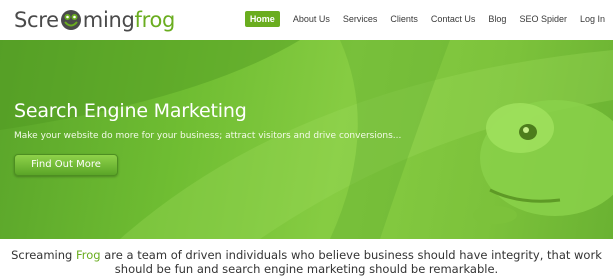 Image resolution: width=613 pixels, height=279 pixels. Describe the element at coordinates (70, 20) in the screenshot. I see `frog-logo-icon` at that location.